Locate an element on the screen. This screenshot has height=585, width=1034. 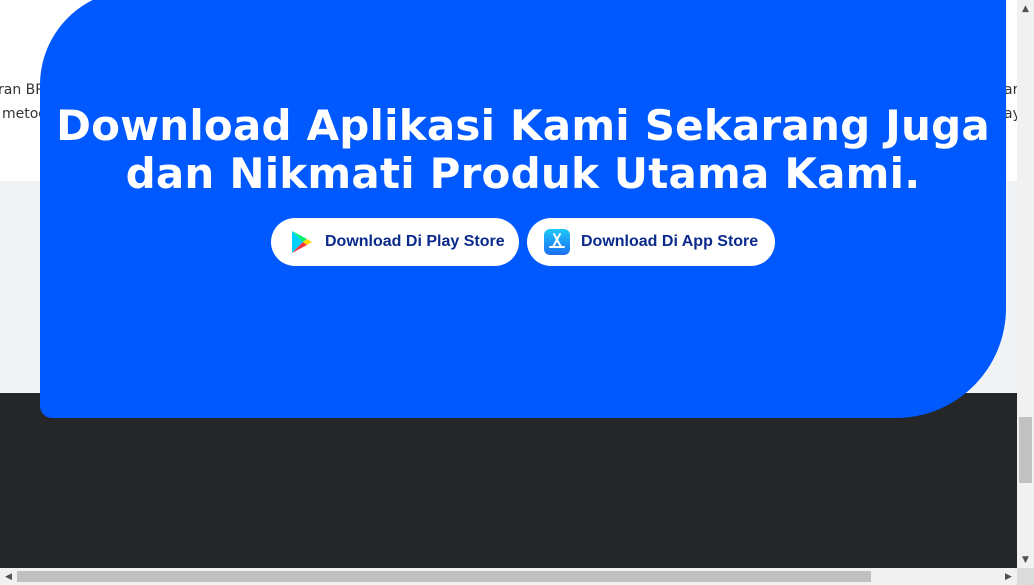
scroll-down-arrow-icon: ▼ is located at coordinates (1025, 559).